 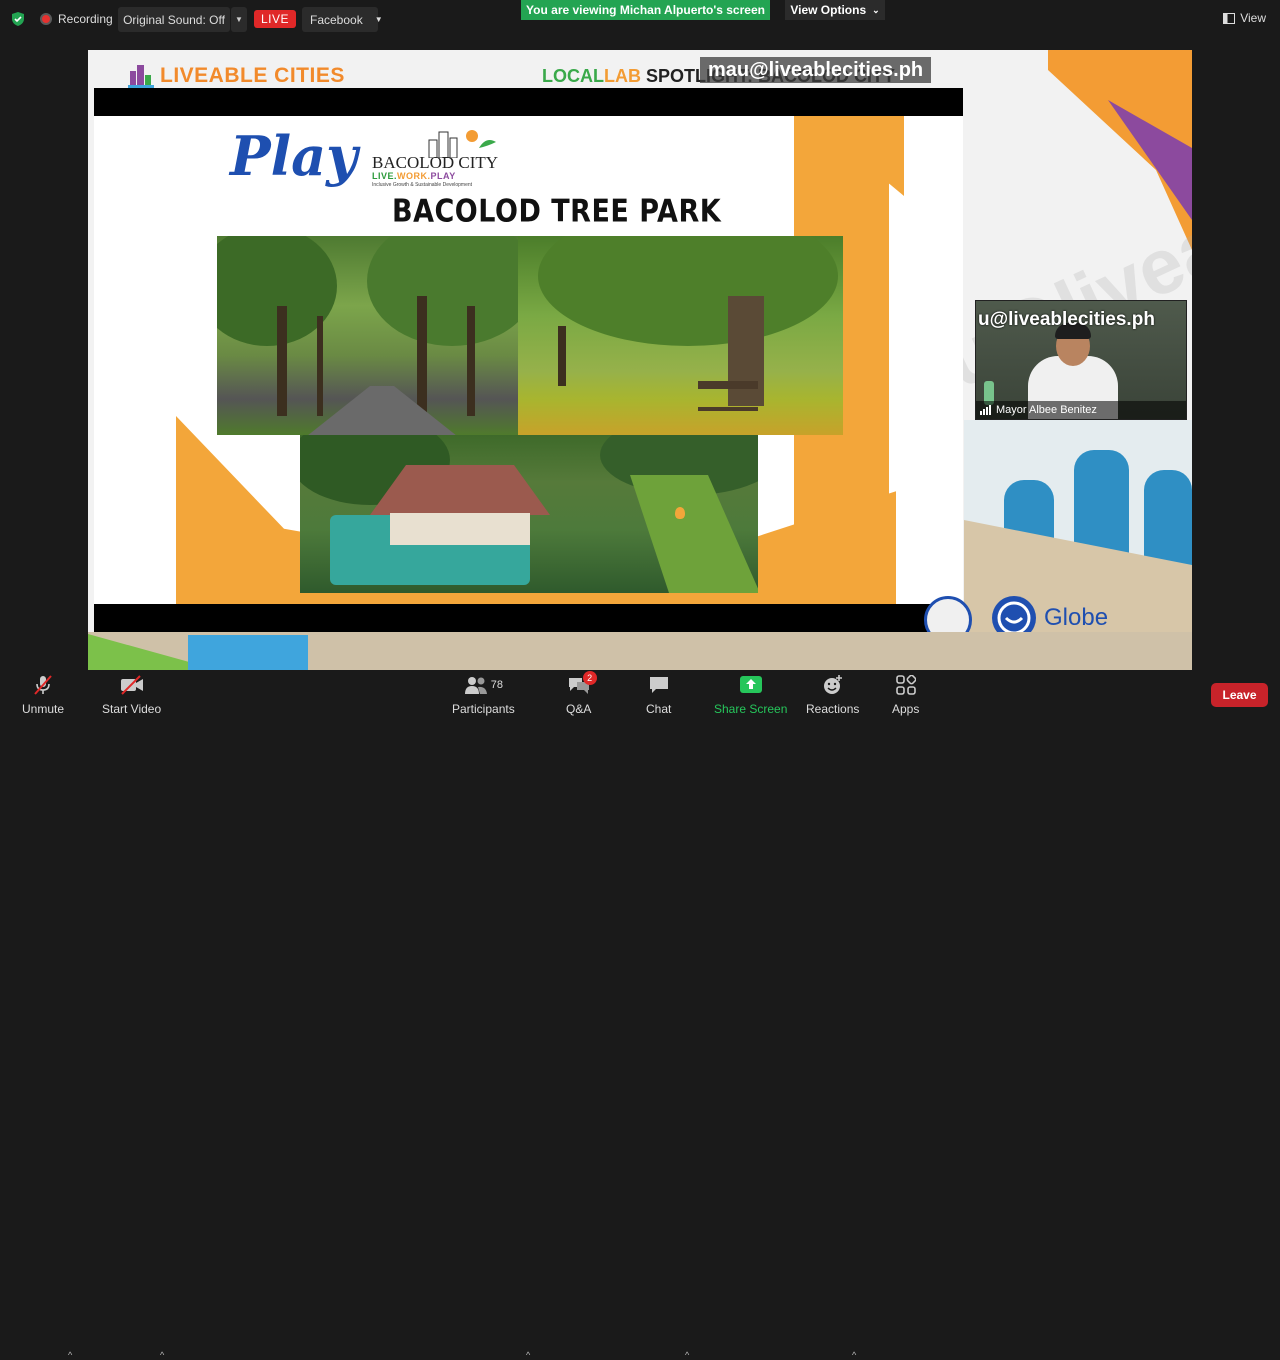 What do you see at coordinates (985, 410) in the screenshot?
I see `signal-strength-icon` at bounding box center [985, 410].